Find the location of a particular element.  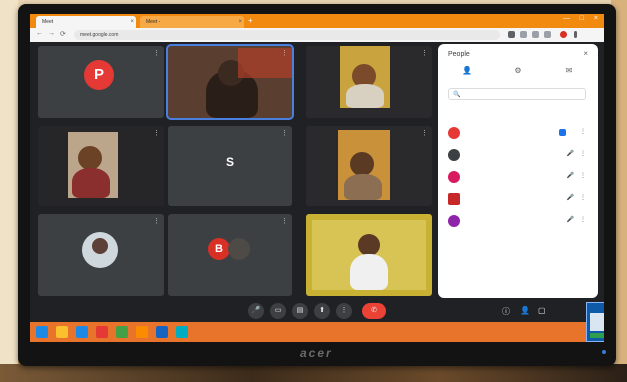

close-icon: × is located at coordinates (585, 53).